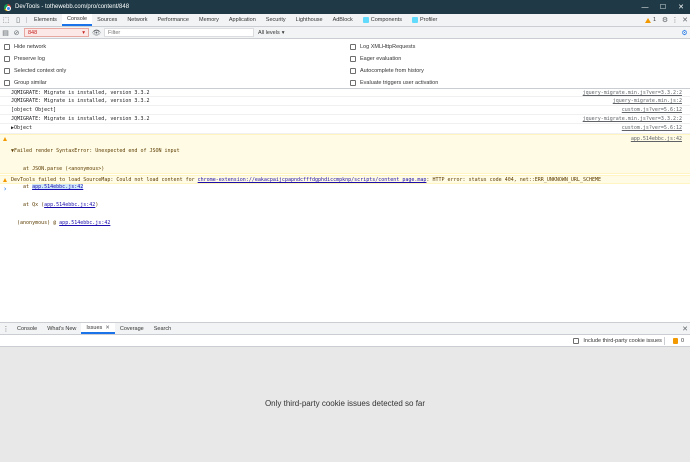 This screenshot has width=690, height=462. I want to click on drawer-tab-search: Search, so click(162, 328).